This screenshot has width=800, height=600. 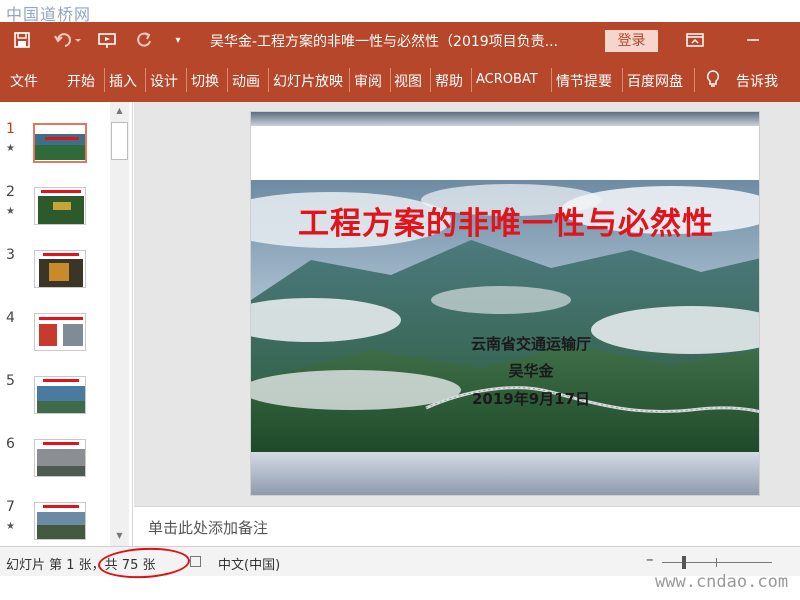 I want to click on tab-insert: 插入, so click(x=123, y=81).